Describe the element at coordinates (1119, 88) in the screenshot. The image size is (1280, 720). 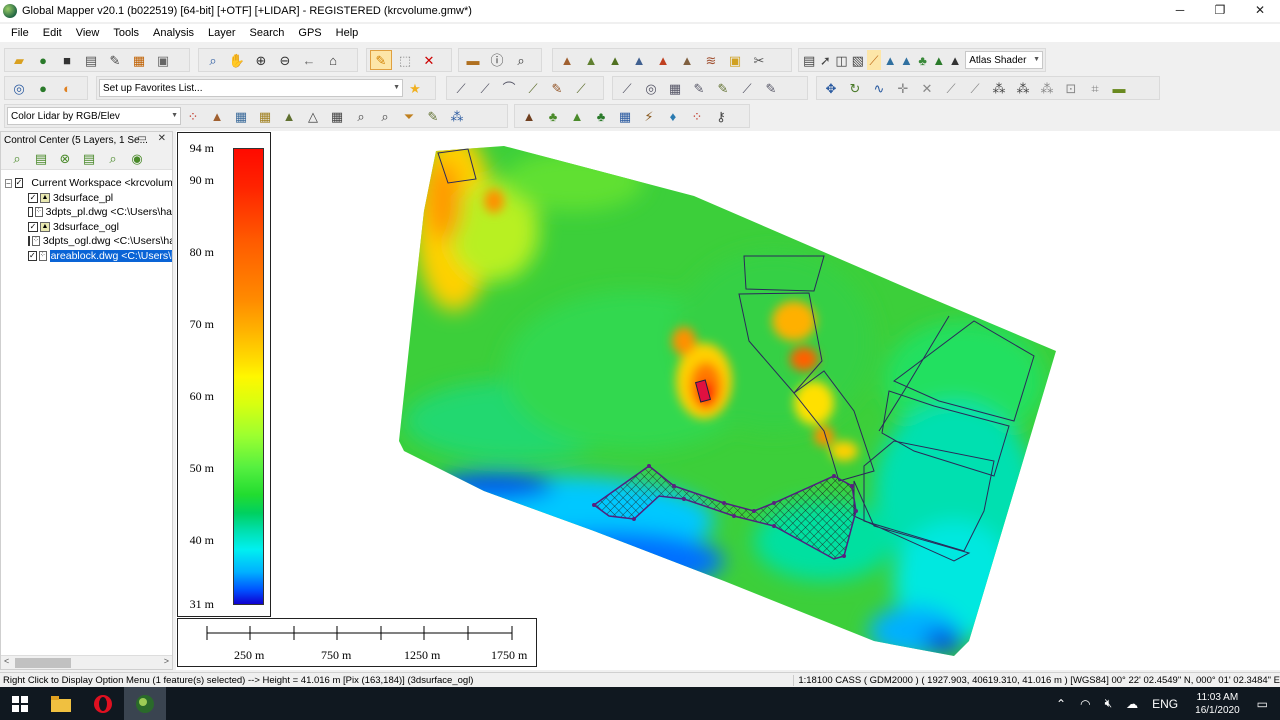
I see `ruler-icon: ▬` at that location.